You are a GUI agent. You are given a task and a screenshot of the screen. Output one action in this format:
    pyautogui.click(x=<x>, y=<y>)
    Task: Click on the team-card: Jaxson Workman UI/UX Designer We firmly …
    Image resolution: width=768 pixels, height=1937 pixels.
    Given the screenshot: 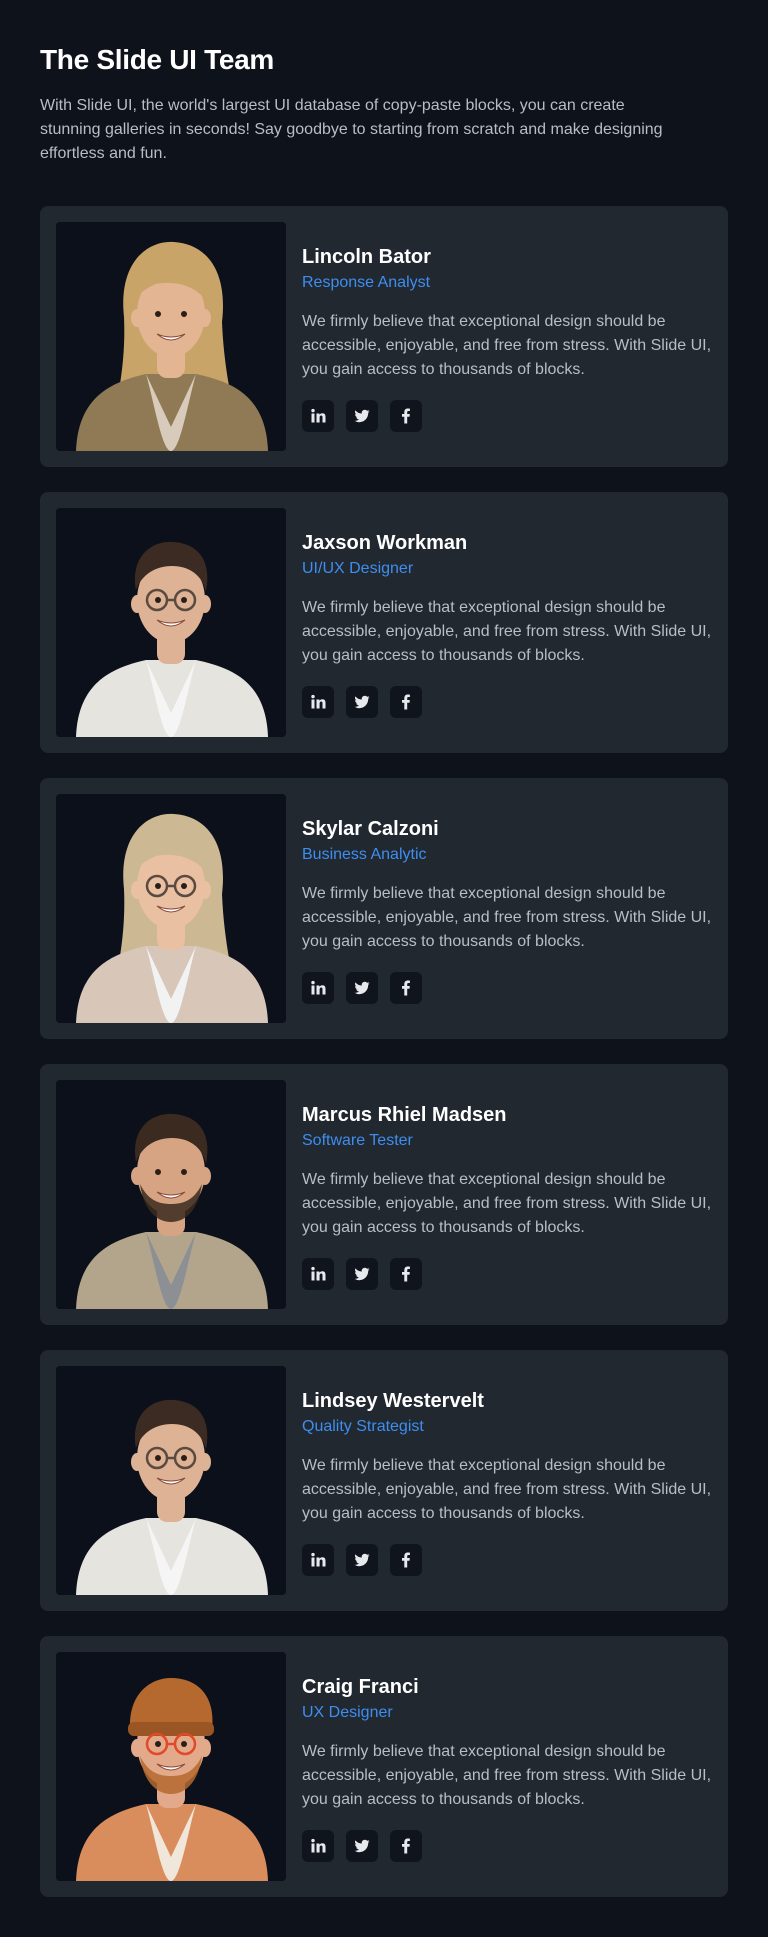 What is the action you would take?
    pyautogui.click(x=384, y=622)
    